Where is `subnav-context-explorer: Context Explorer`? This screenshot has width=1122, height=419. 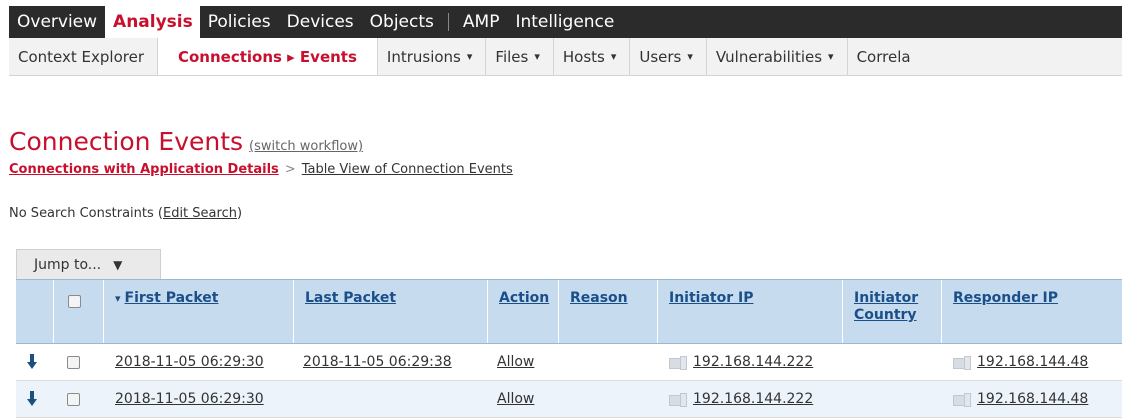
subnav-context-explorer: Context Explorer is located at coordinates (83, 56).